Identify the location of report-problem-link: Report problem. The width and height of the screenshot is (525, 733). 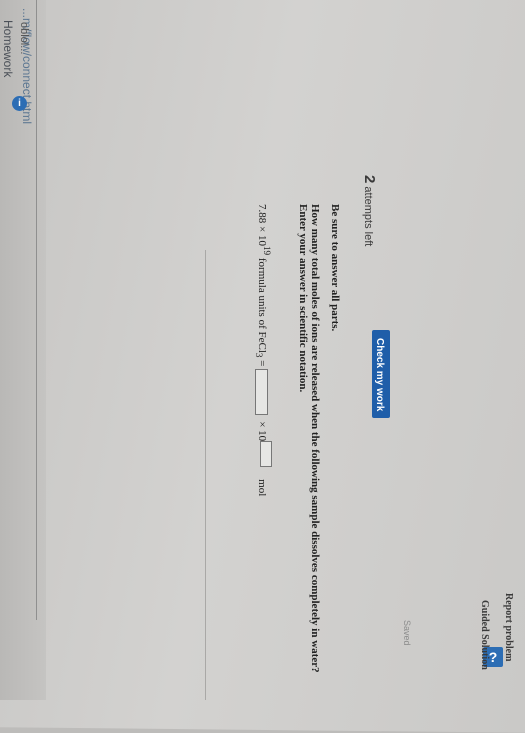
(508, 627).